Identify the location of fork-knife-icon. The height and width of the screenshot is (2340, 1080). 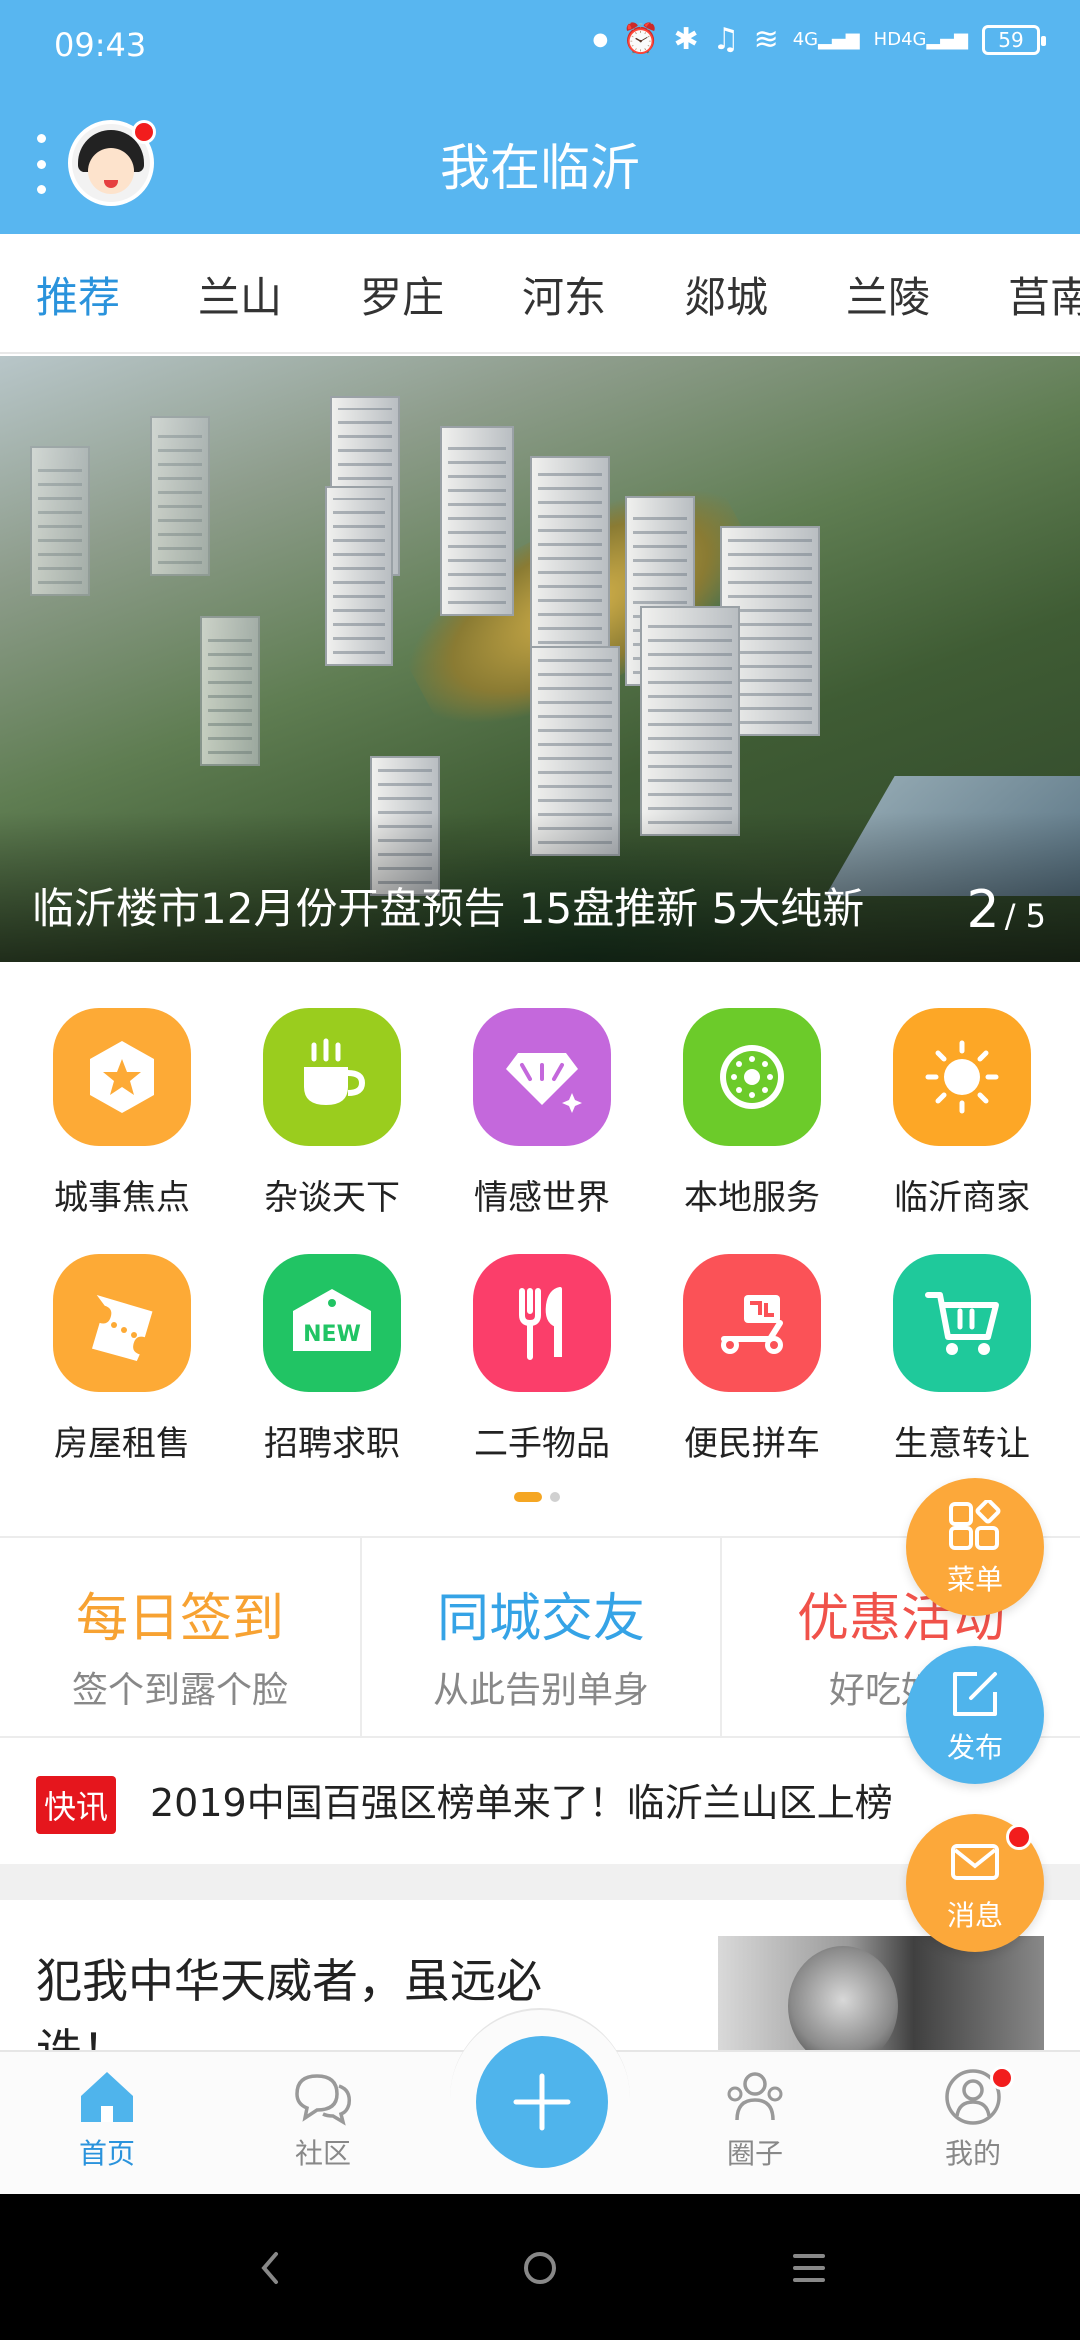
(542, 1323).